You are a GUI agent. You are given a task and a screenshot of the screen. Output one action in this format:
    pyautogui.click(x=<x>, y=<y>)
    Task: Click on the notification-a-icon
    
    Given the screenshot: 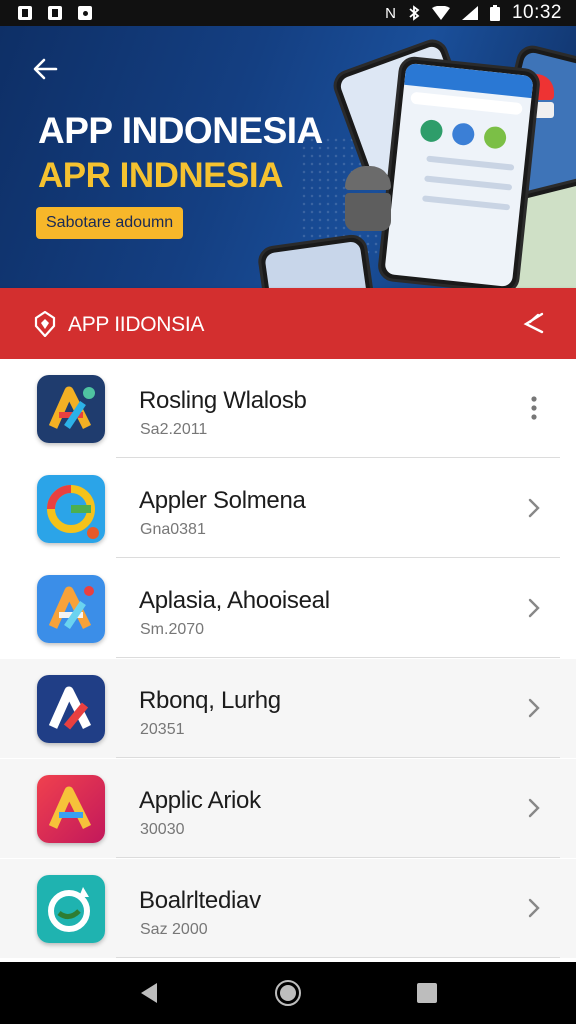 What is the action you would take?
    pyautogui.click(x=55, y=13)
    